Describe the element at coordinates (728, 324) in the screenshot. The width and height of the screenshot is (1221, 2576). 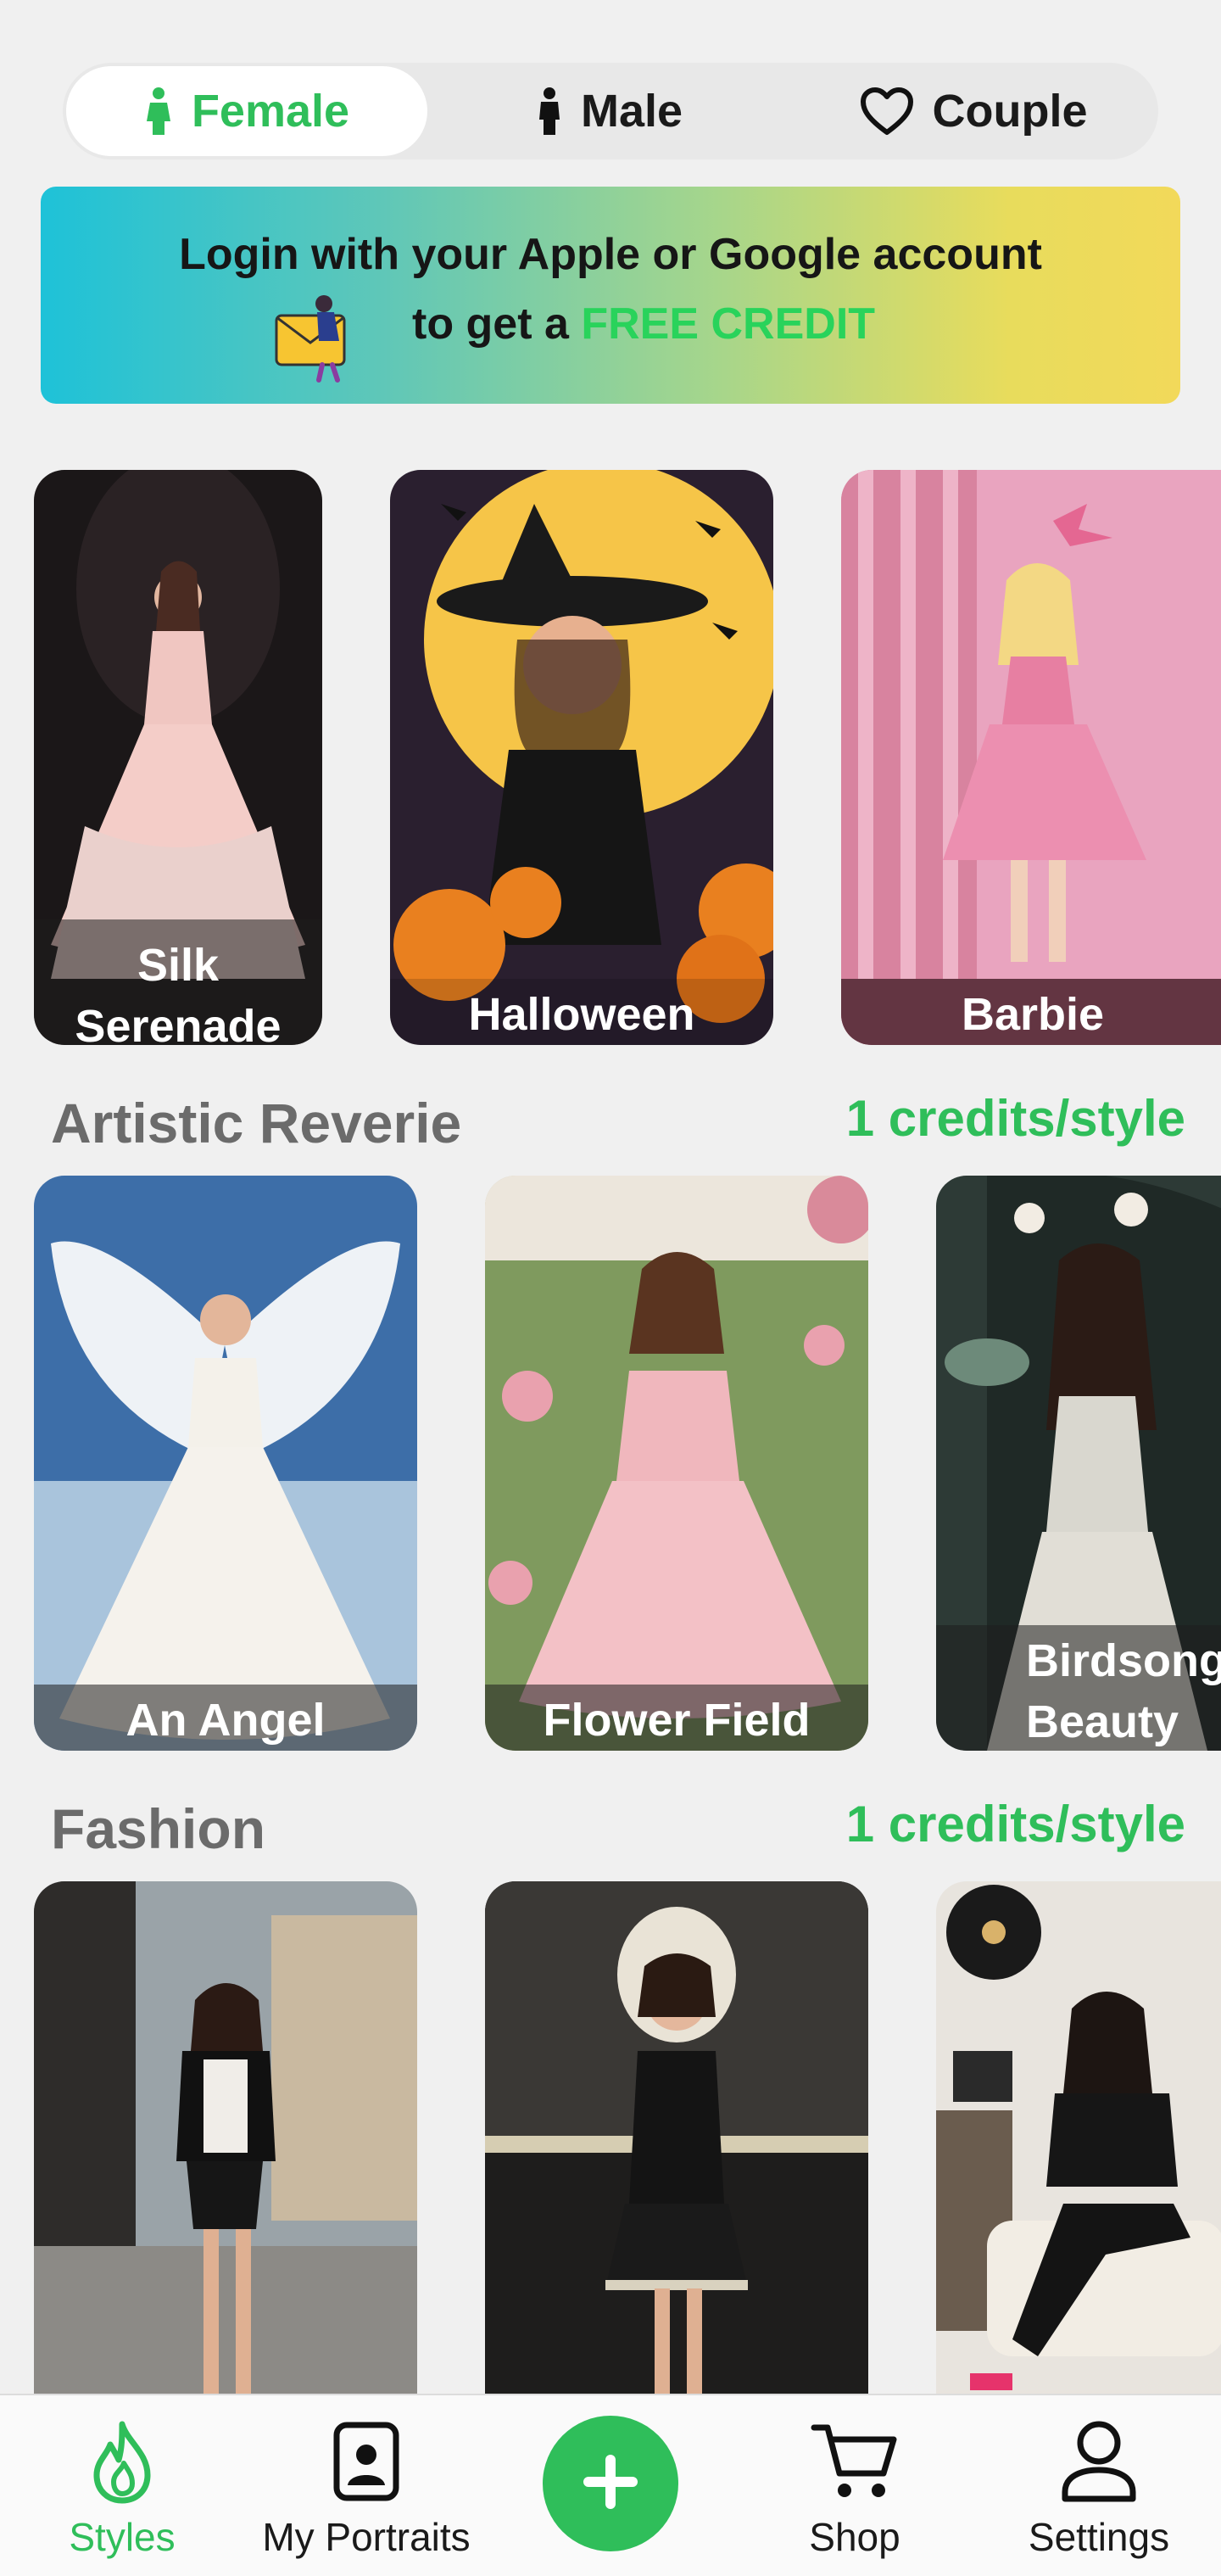
I see `free-credit-highlight: FREE CREDIT` at that location.